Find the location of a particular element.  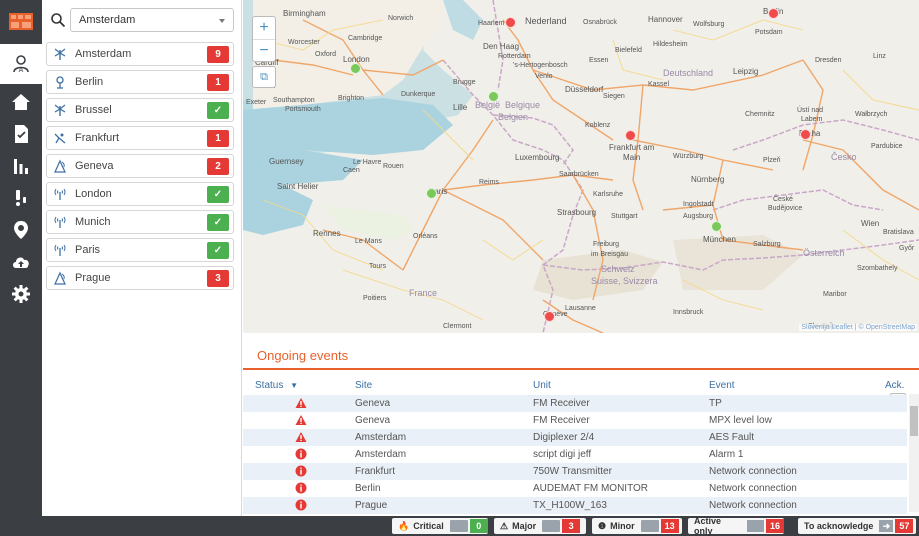

site-item-geneva: Geneva 2 is located at coordinates (140, 166).